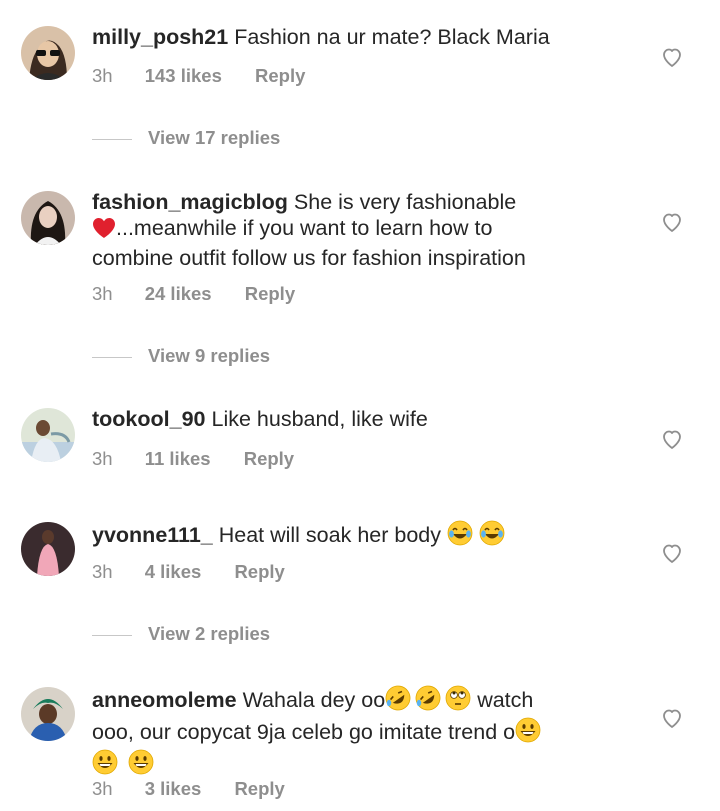  I want to click on comment-body: Heat will soak her body, so click(329, 535).